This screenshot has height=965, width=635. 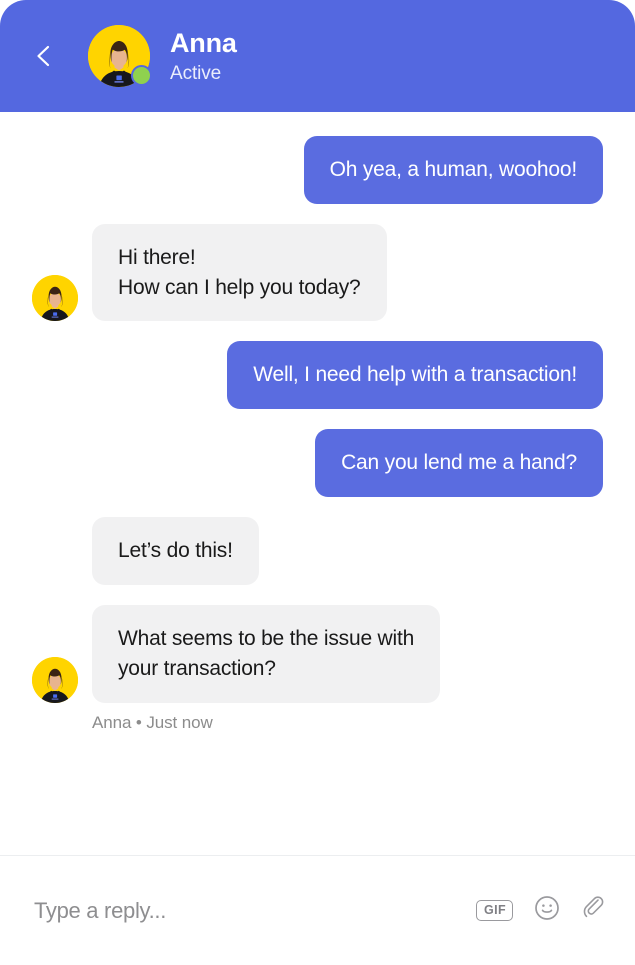 I want to click on online-status-dot, so click(x=141, y=75).